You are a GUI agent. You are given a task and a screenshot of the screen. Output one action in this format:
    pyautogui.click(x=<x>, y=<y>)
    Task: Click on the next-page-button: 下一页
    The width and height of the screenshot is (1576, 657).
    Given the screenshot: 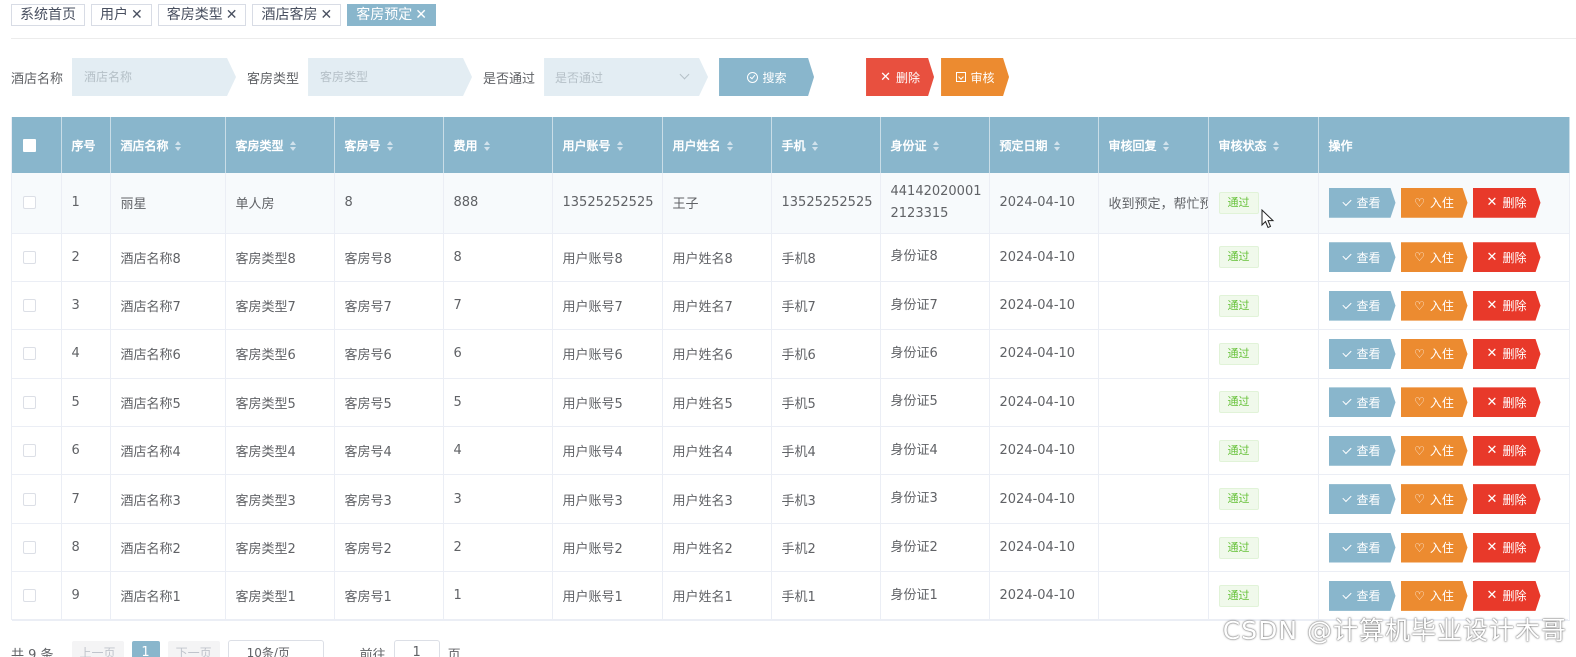 What is the action you would take?
    pyautogui.click(x=193, y=649)
    